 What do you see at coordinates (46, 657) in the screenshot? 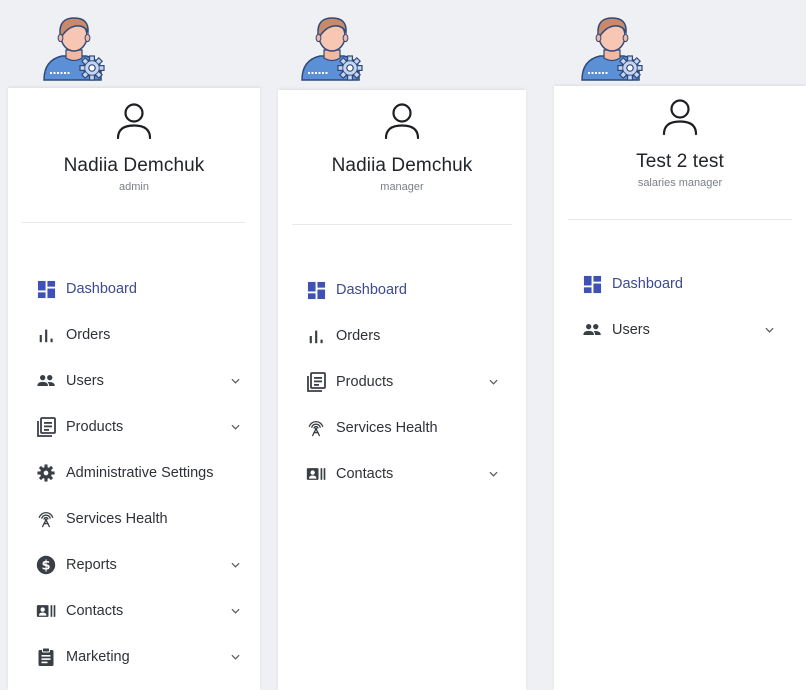
I see `document-icon` at bounding box center [46, 657].